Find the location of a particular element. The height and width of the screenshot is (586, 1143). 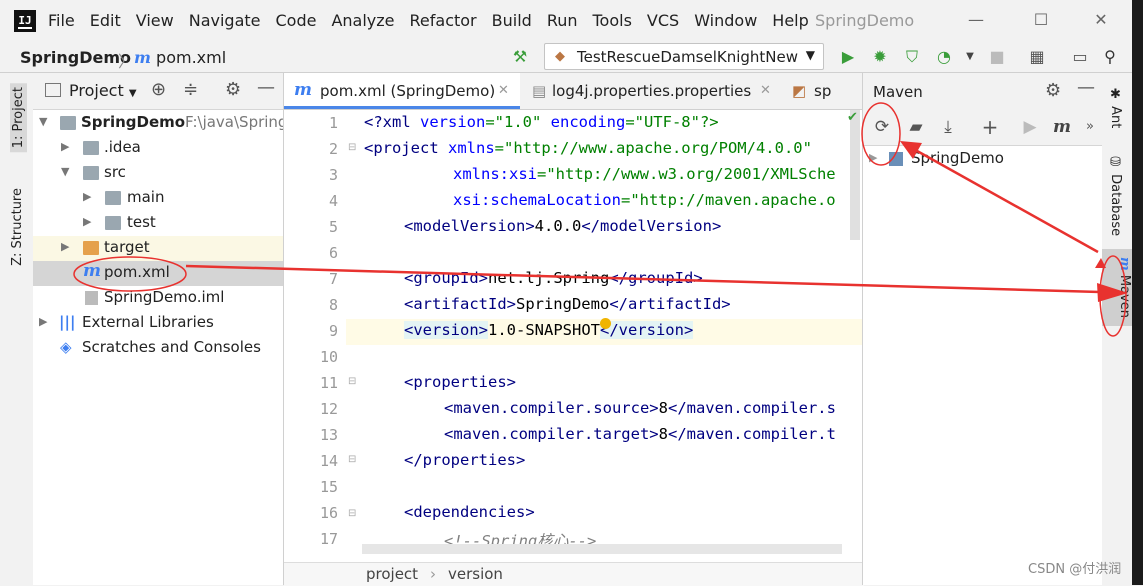

watermark: CSDN @付洪润 is located at coordinates (1075, 569).